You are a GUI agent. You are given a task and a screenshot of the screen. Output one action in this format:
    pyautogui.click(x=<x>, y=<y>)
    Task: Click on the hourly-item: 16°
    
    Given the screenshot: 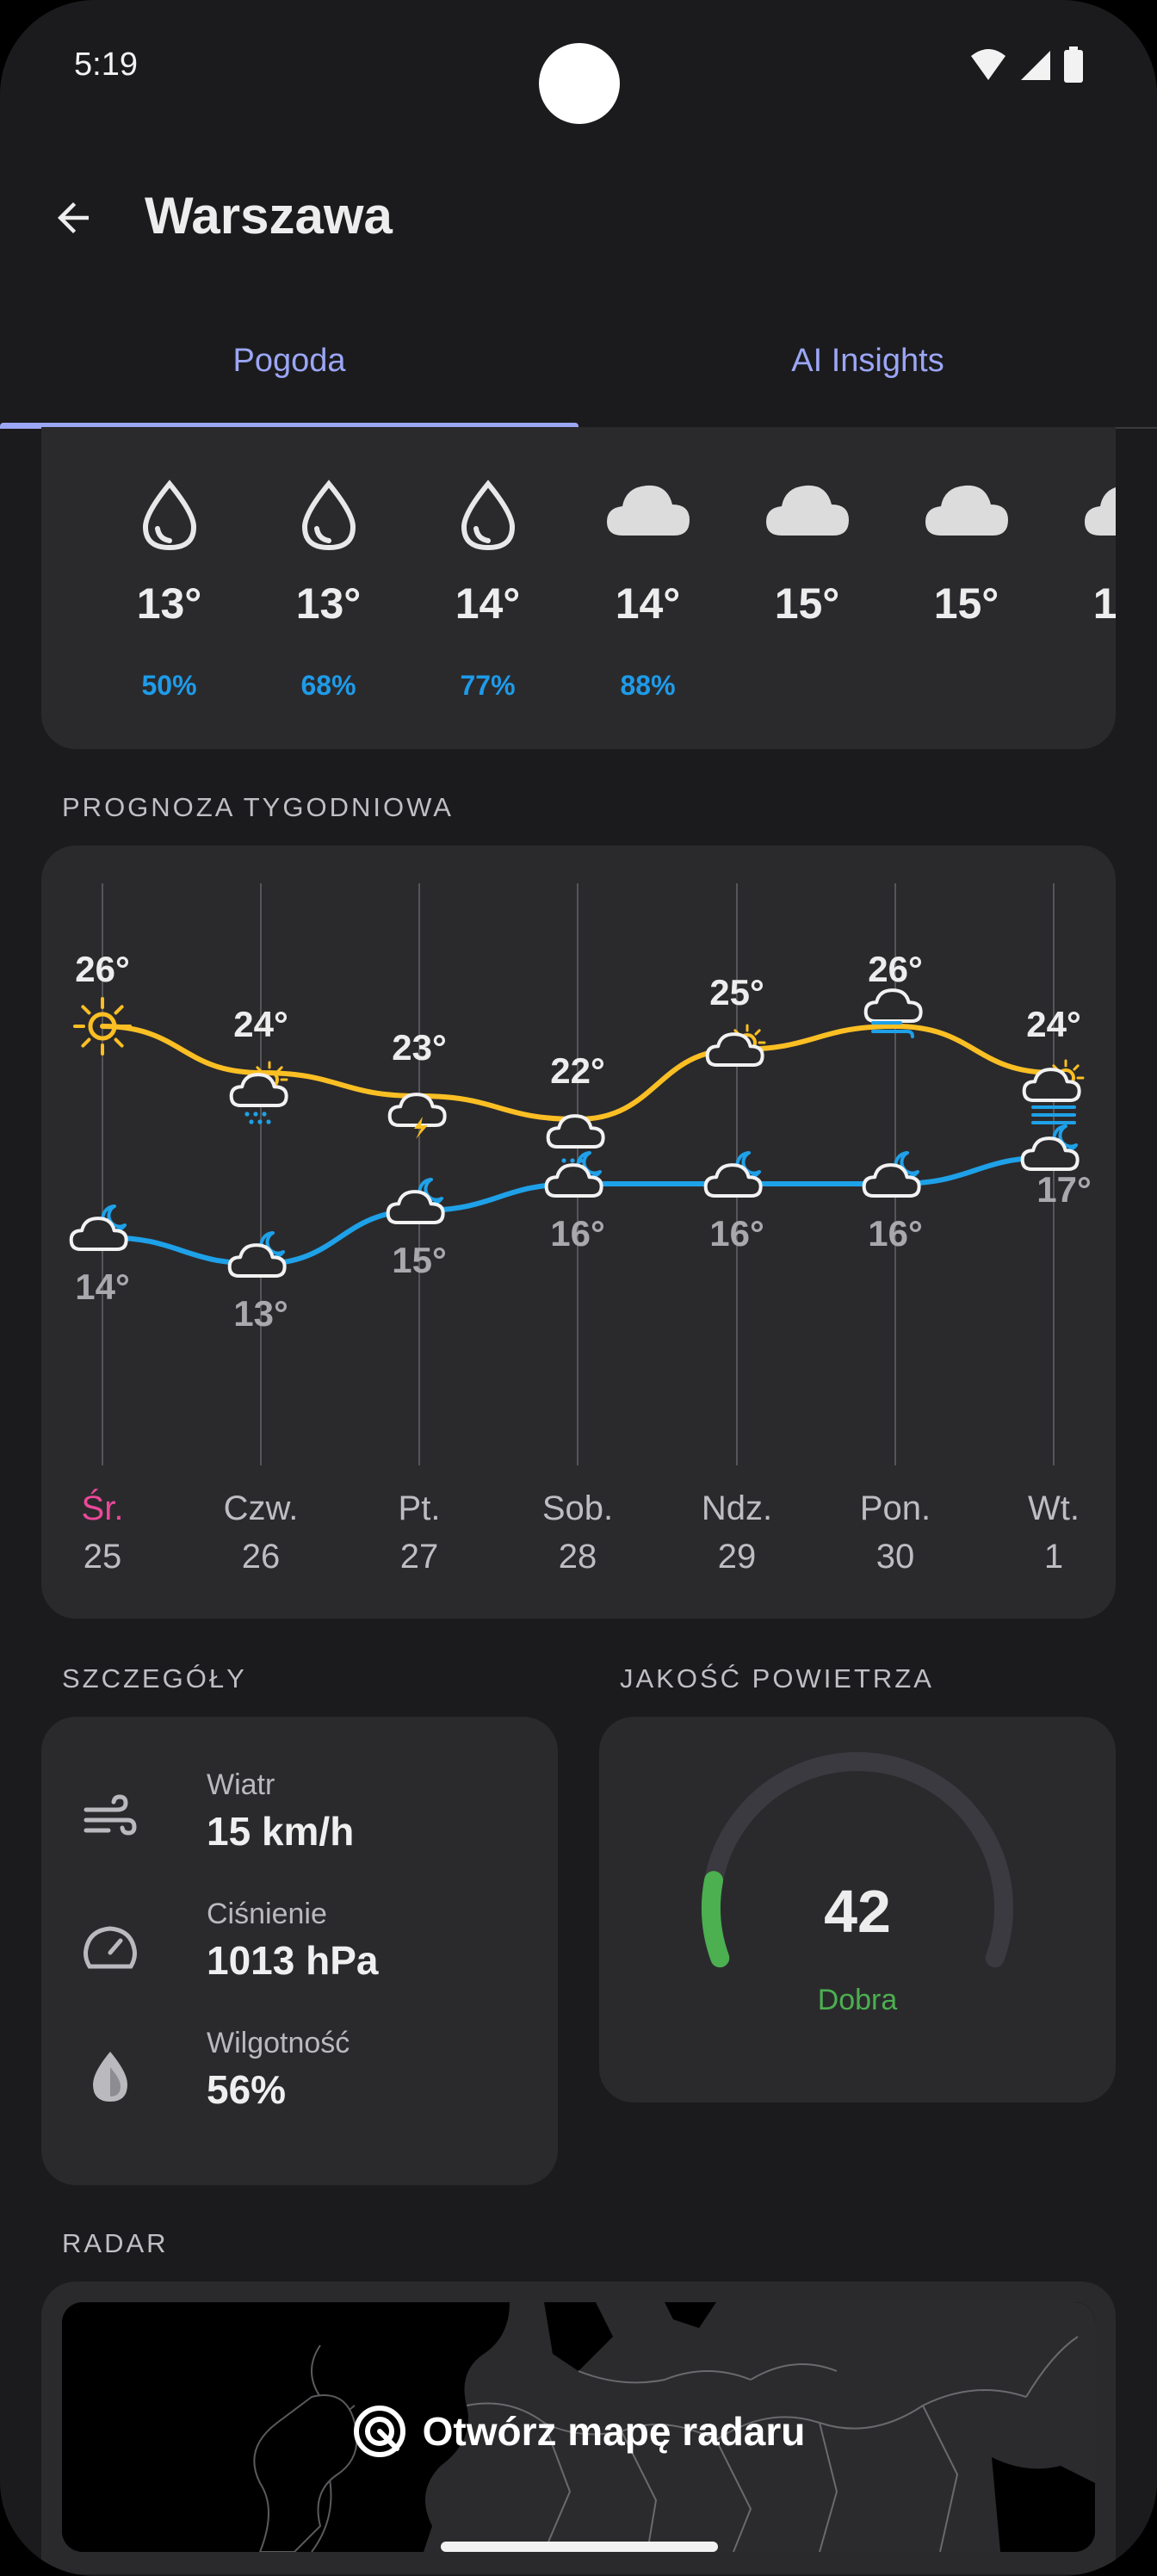 What is the action you would take?
    pyautogui.click(x=1081, y=588)
    